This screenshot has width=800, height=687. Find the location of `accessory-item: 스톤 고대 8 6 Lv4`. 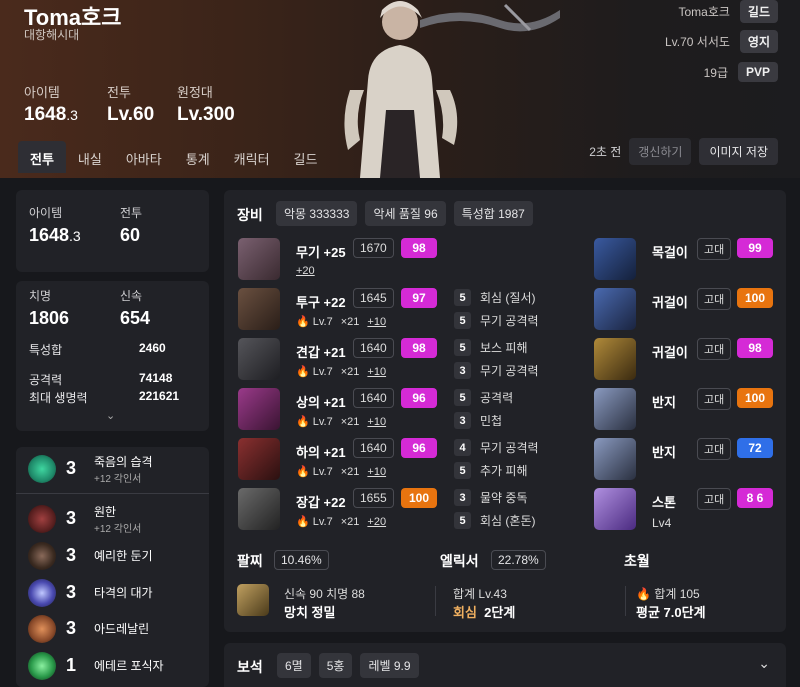

accessory-item: 스톤 고대 8 6 Lv4 is located at coordinates (684, 512).